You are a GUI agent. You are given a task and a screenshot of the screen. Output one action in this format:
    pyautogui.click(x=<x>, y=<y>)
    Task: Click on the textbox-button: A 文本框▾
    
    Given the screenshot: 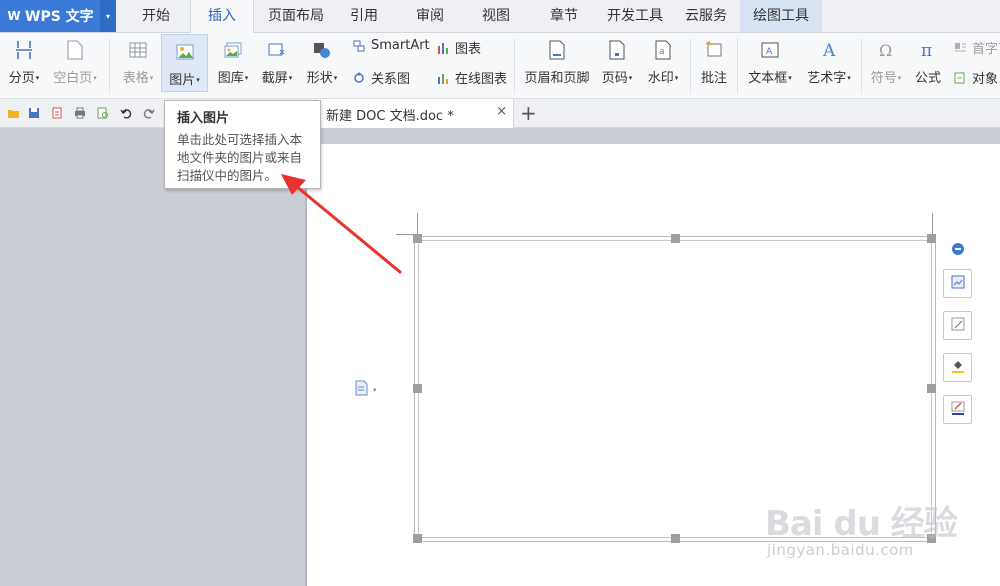 What is the action you would take?
    pyautogui.click(x=770, y=59)
    